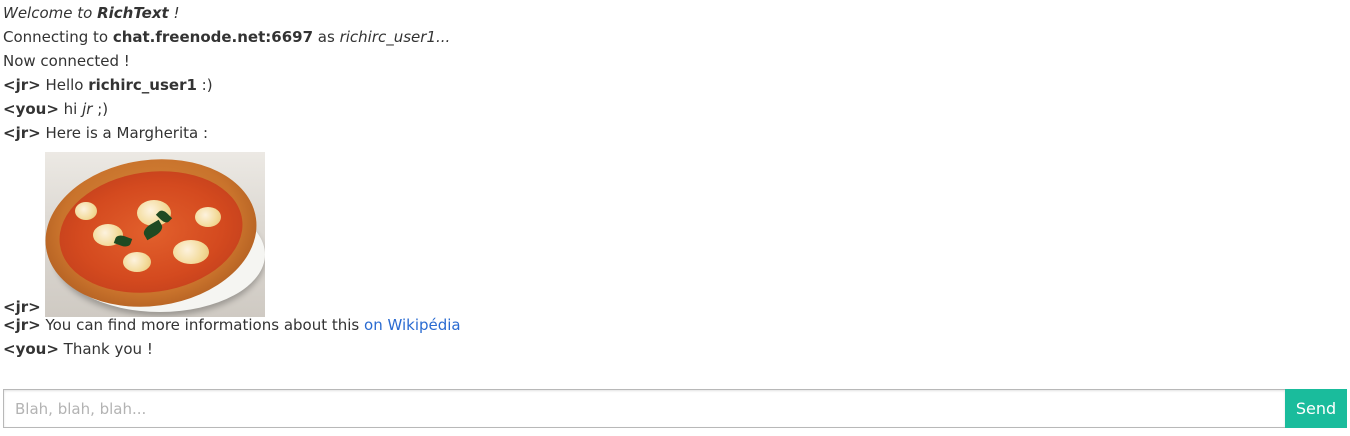 The width and height of the screenshot is (1350, 436). Describe the element at coordinates (204, 85) in the screenshot. I see `message-text-end: :)` at that location.